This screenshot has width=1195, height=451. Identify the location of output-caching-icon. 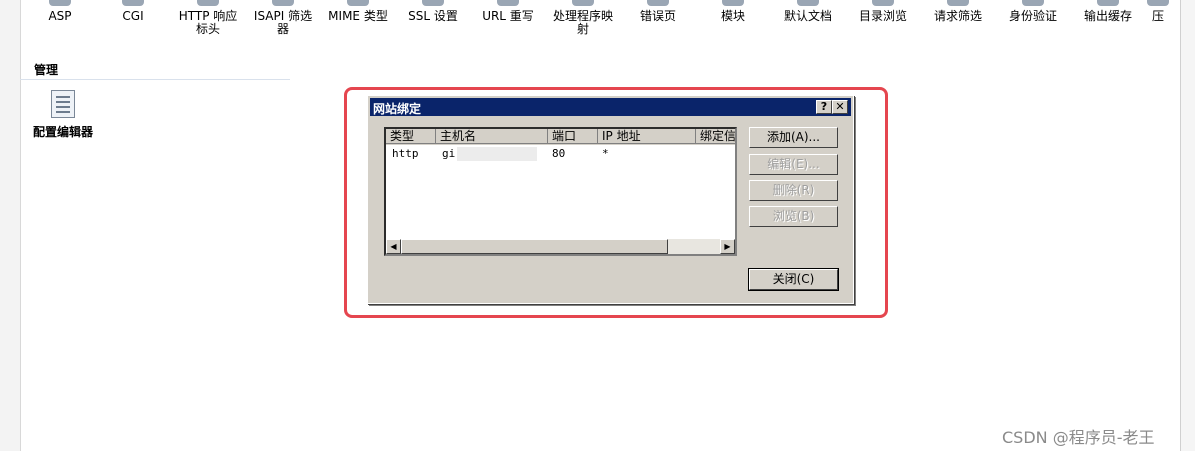
(1108, 3).